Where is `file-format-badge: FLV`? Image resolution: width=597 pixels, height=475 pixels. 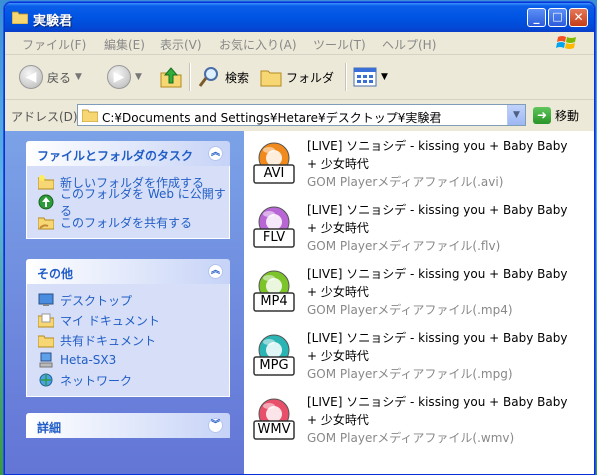 file-format-badge: FLV is located at coordinates (274, 237).